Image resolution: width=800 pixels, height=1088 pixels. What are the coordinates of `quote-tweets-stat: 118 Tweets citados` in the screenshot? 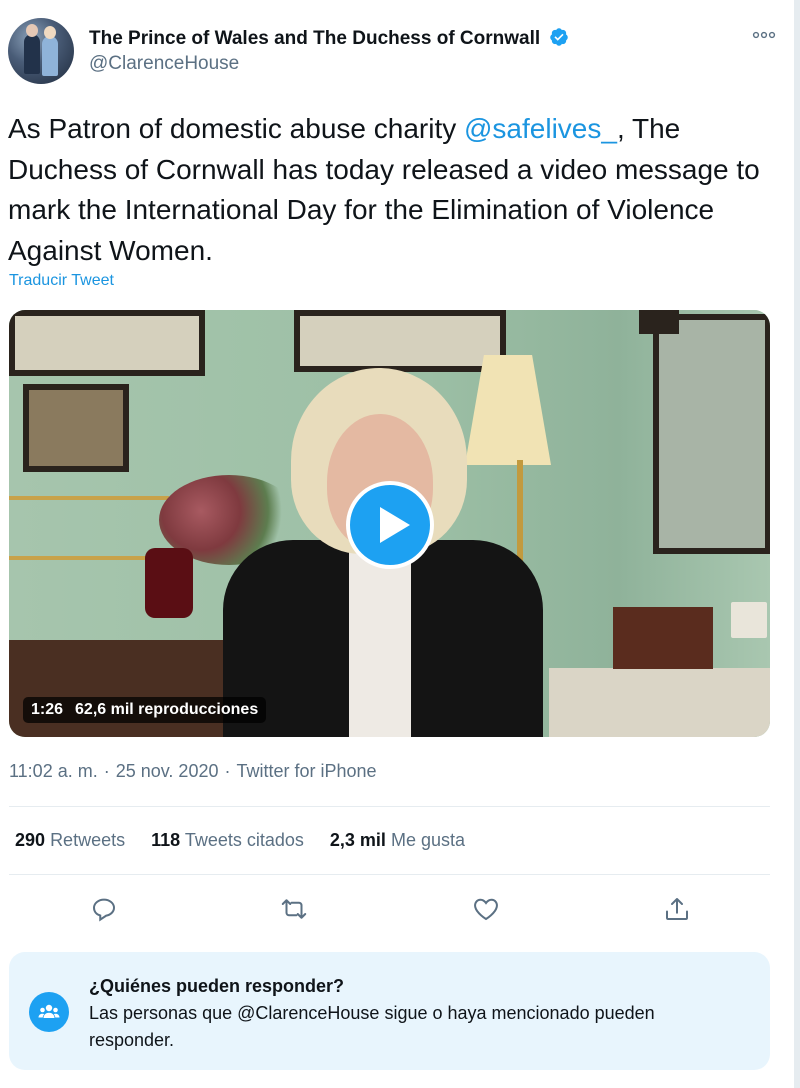 It's located at (227, 840).